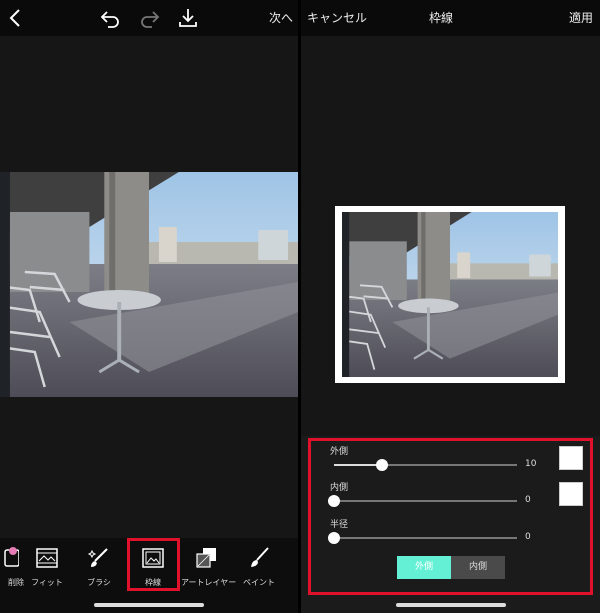  What do you see at coordinates (47, 569) in the screenshot?
I see `tool-fit: フィット` at bounding box center [47, 569].